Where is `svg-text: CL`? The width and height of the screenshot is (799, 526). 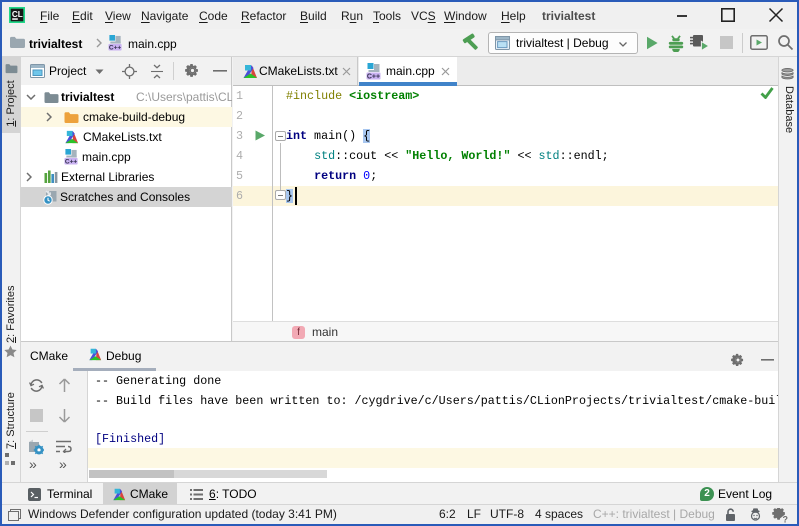 svg-text: CL is located at coordinates (17, 14).